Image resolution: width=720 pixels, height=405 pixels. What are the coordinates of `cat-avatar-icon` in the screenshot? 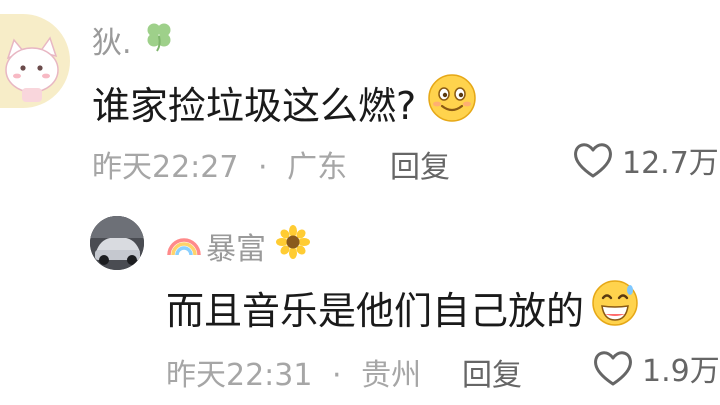 It's located at (35, 61).